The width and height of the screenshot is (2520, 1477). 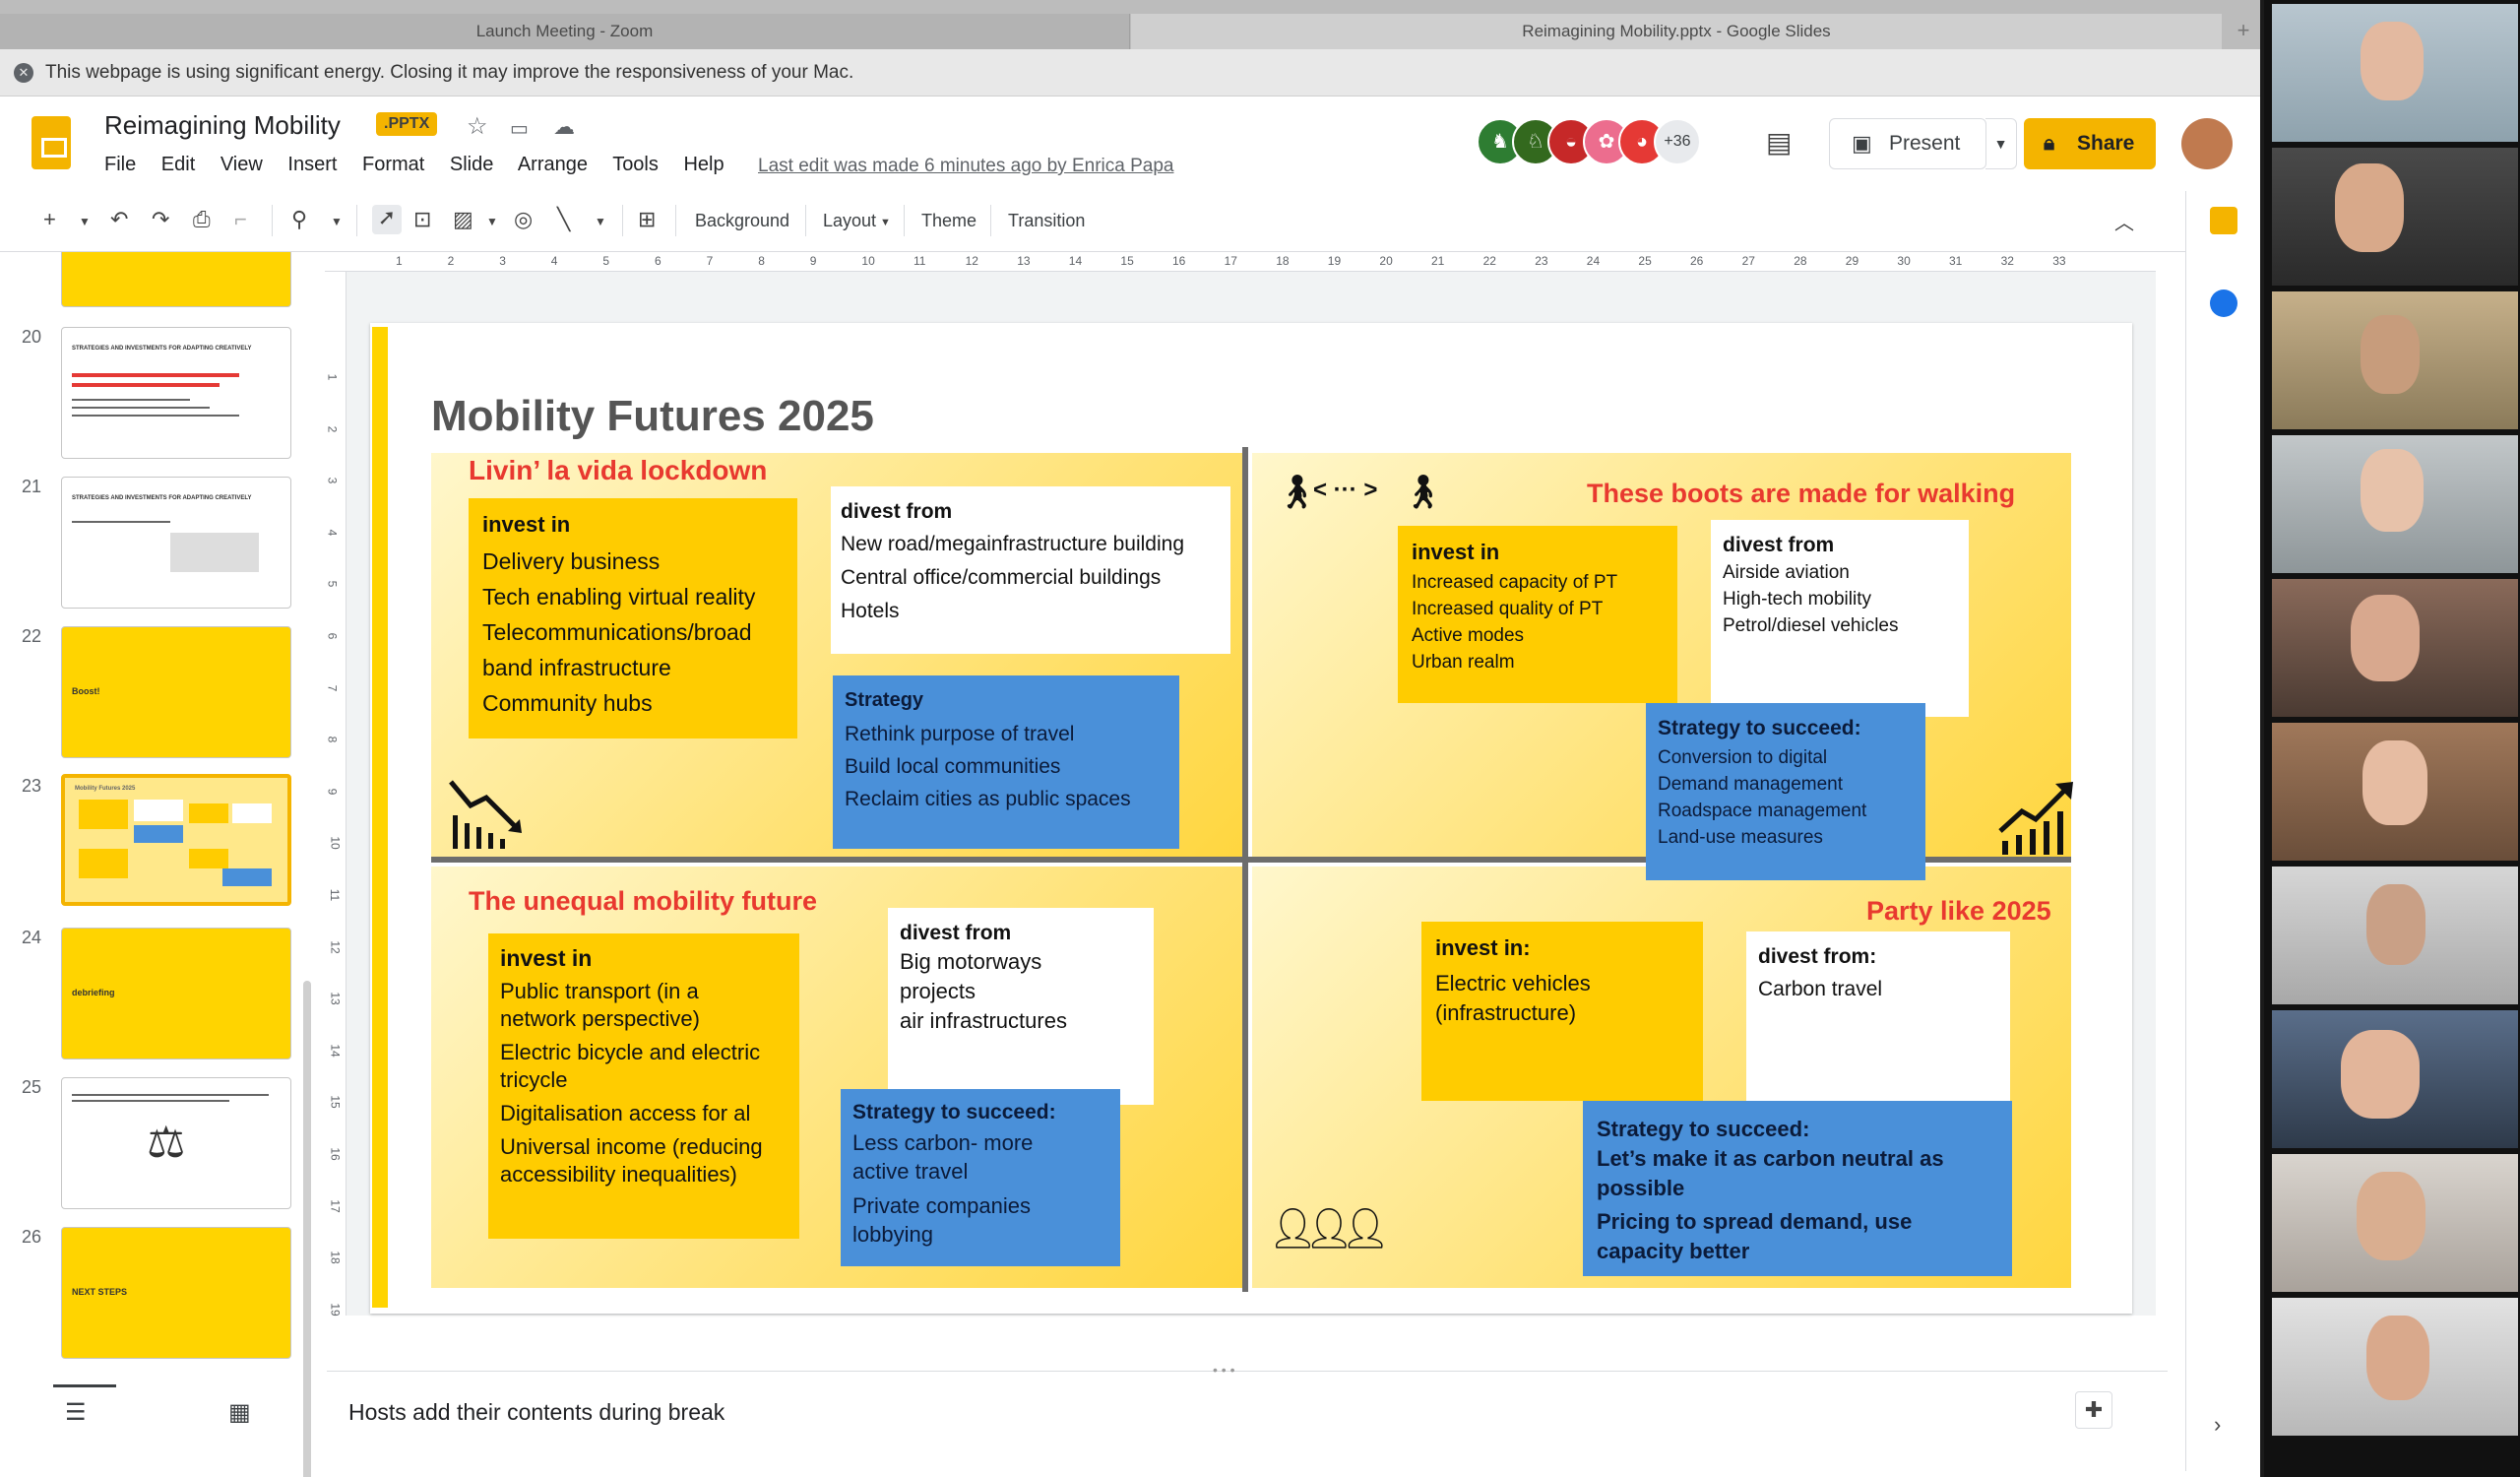 I want to click on move-folder-icon: ▭, so click(x=519, y=129).